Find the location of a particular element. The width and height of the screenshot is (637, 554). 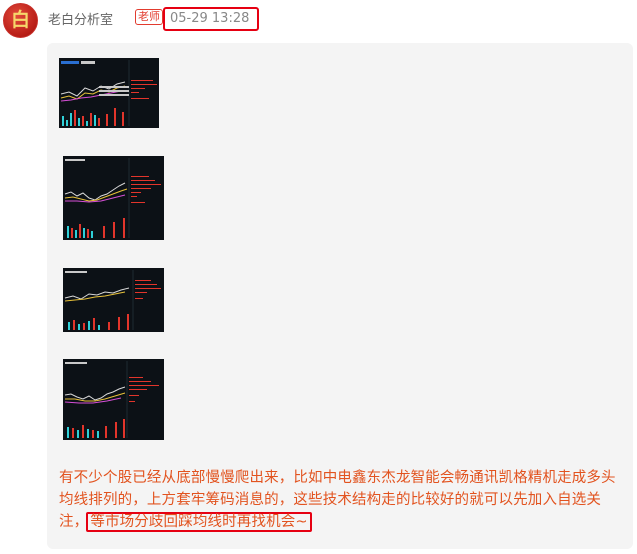

author-avatar: 白 is located at coordinates (20, 20).